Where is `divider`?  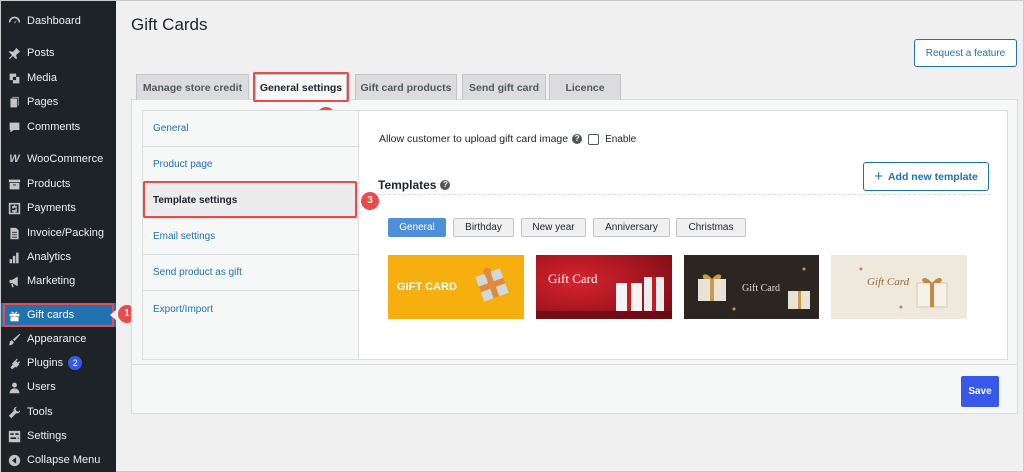
divider is located at coordinates (684, 194).